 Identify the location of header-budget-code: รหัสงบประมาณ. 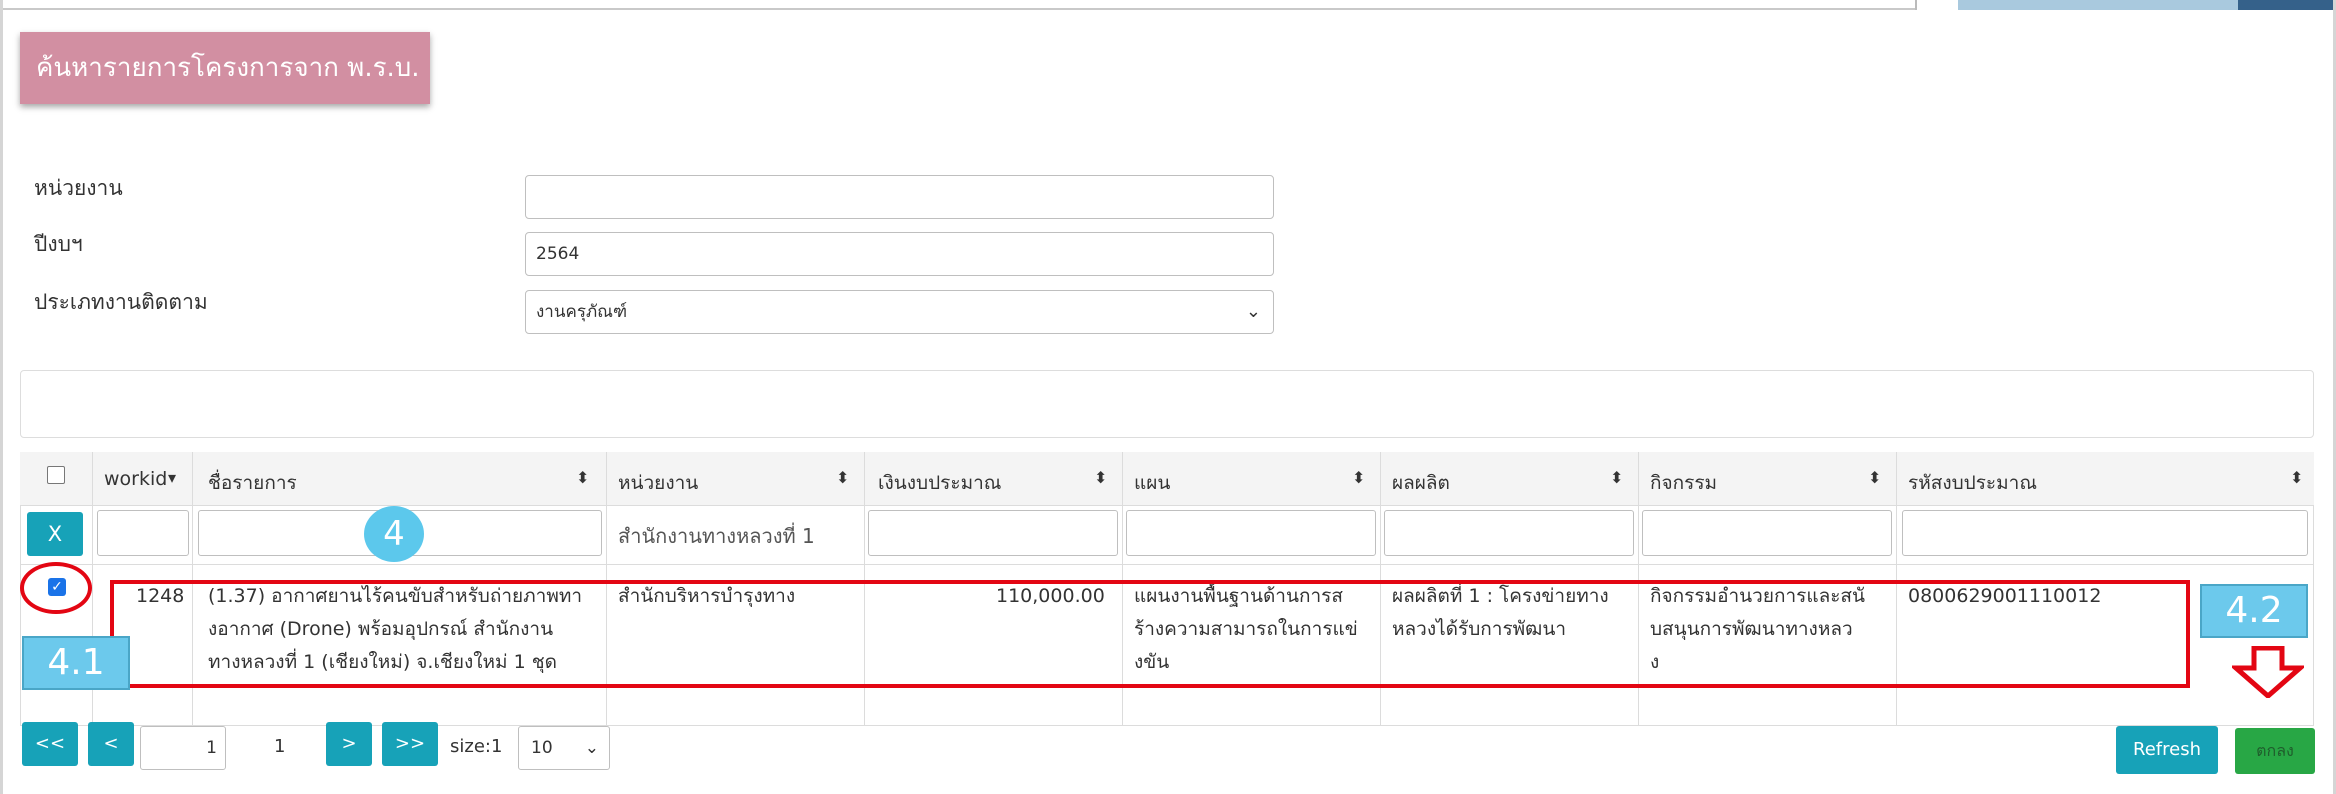
(1972, 483).